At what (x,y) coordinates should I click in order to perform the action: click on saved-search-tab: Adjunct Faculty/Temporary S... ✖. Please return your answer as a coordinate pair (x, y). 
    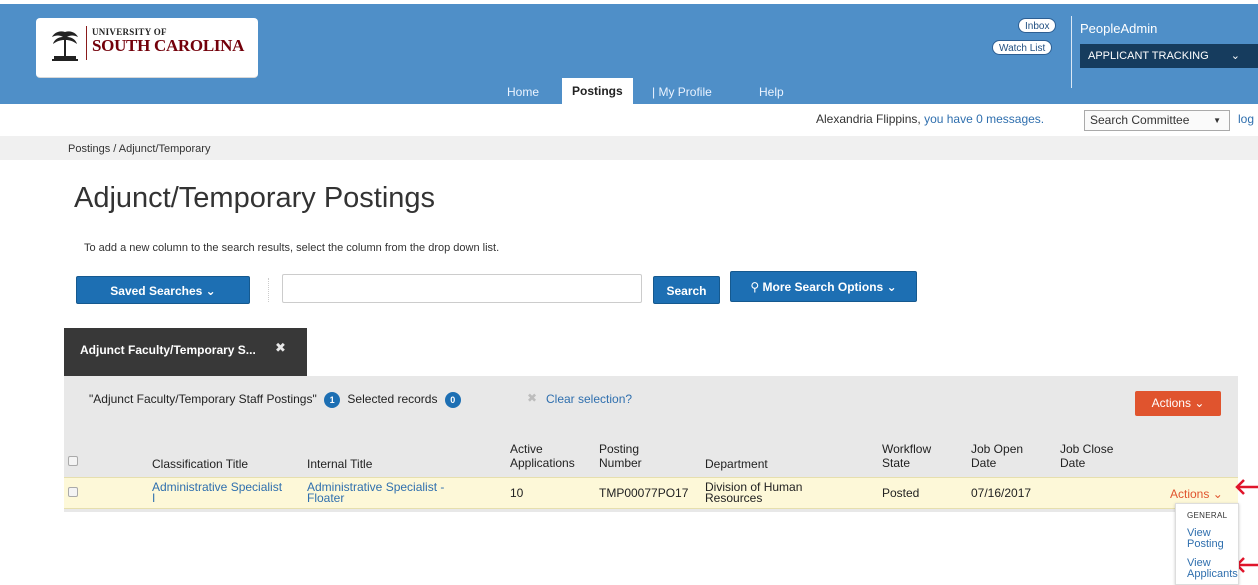
    Looking at the image, I should click on (185, 352).